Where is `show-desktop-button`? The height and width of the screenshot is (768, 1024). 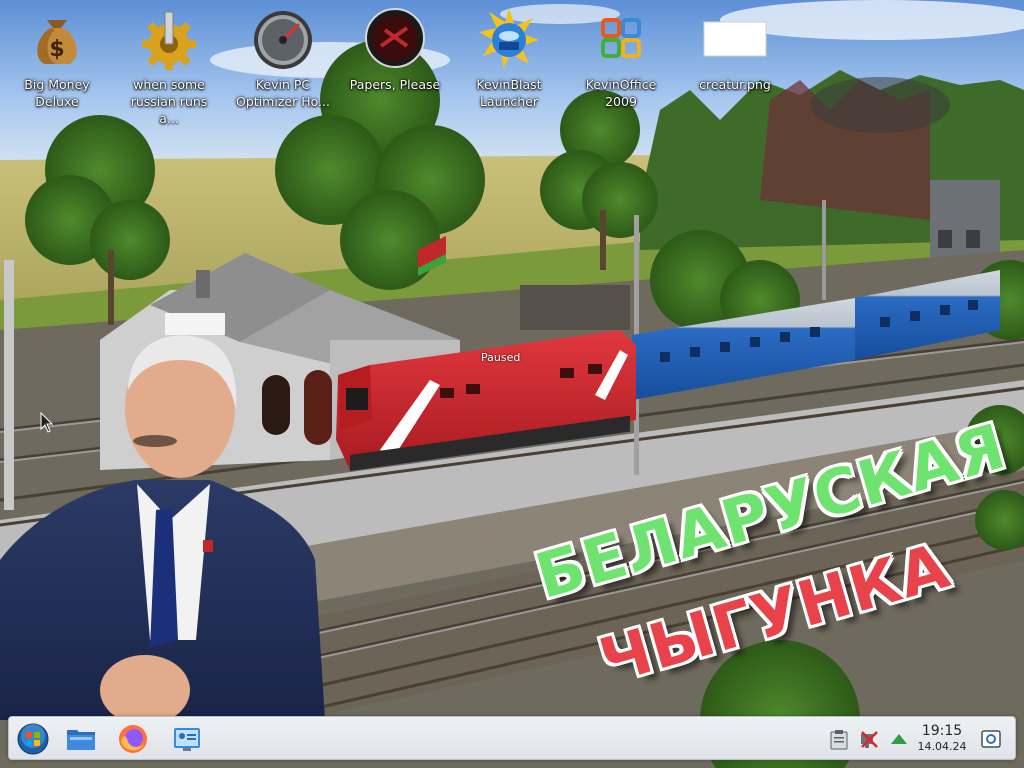
show-desktop-button is located at coordinates (991, 739).